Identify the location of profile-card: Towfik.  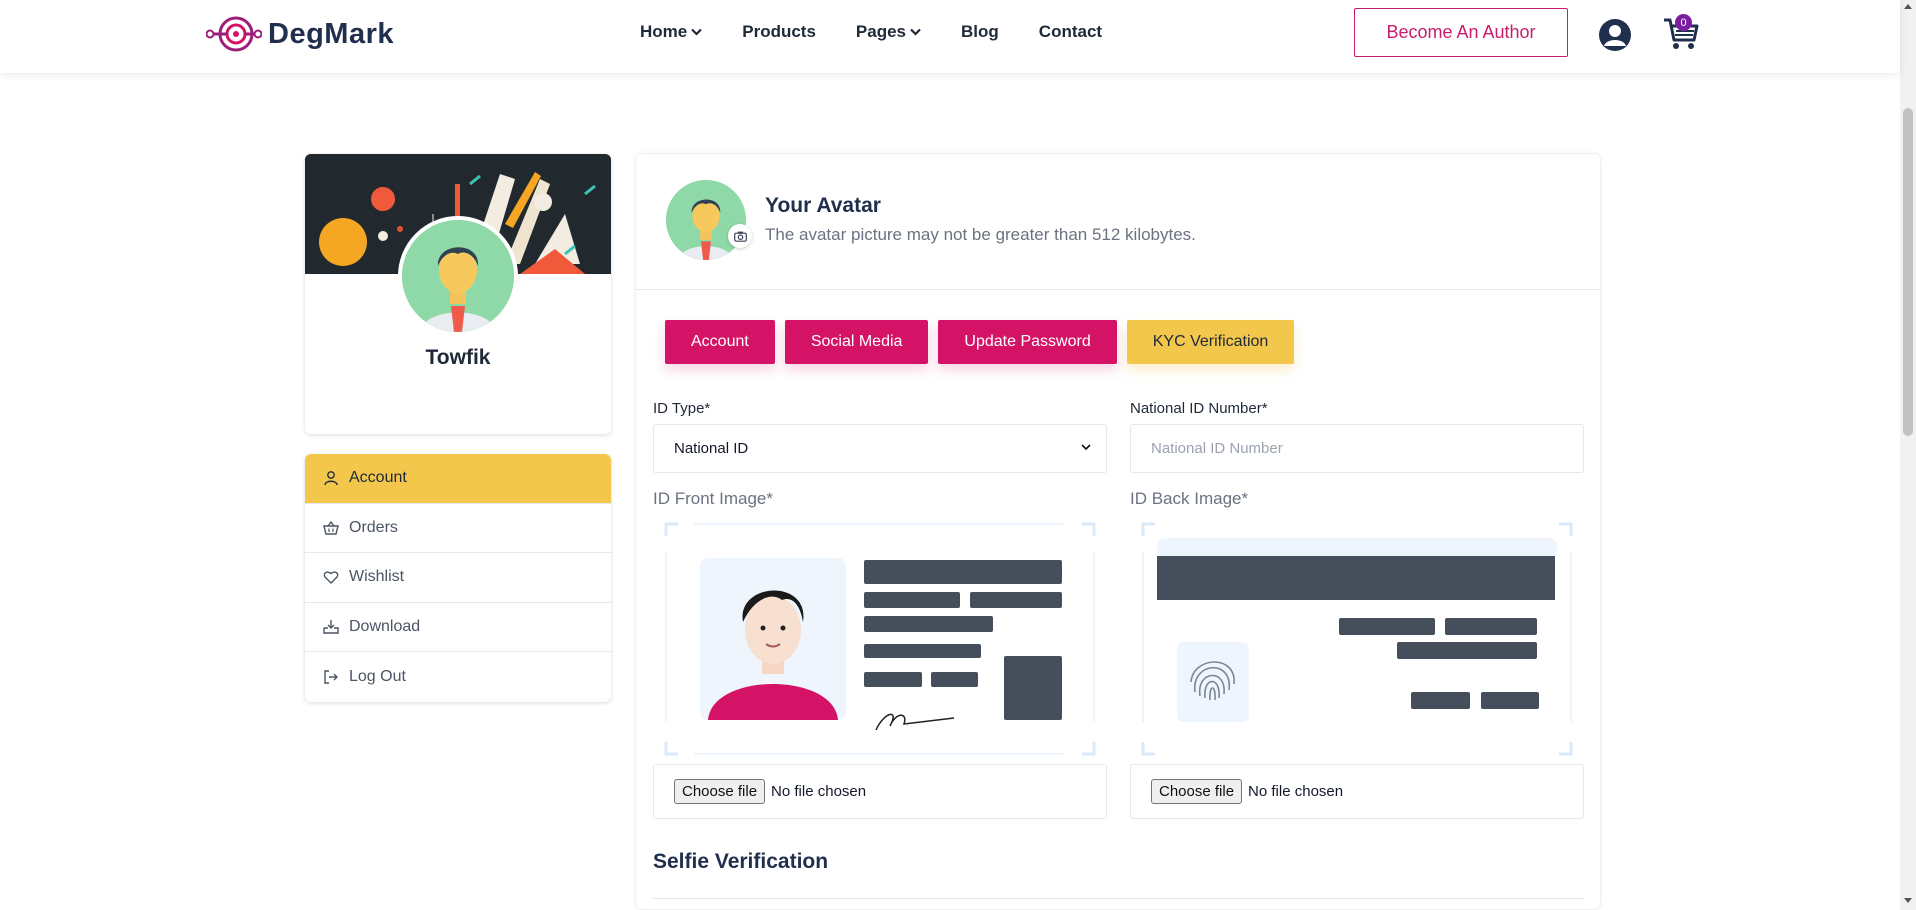
(458, 294).